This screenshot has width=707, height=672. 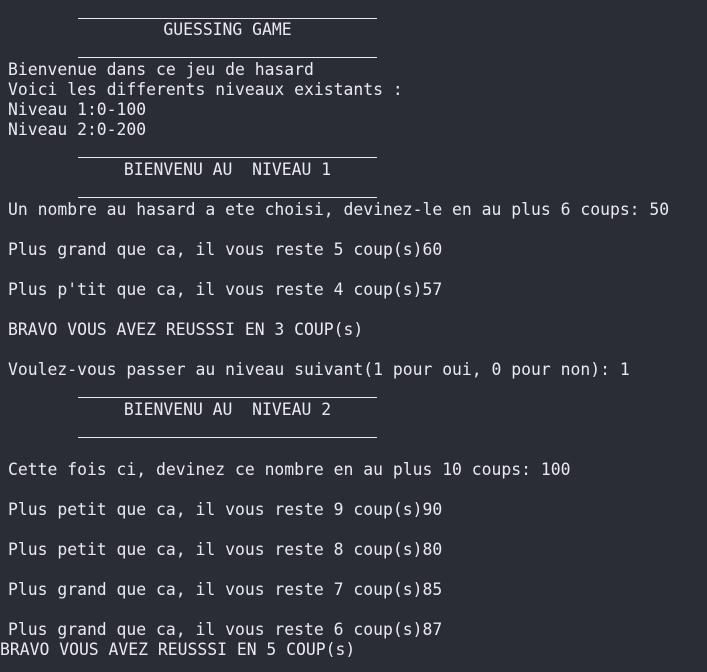 What do you see at coordinates (77, 129) in the screenshot?
I see `intro-level2-range: Niveau 2:0-200` at bounding box center [77, 129].